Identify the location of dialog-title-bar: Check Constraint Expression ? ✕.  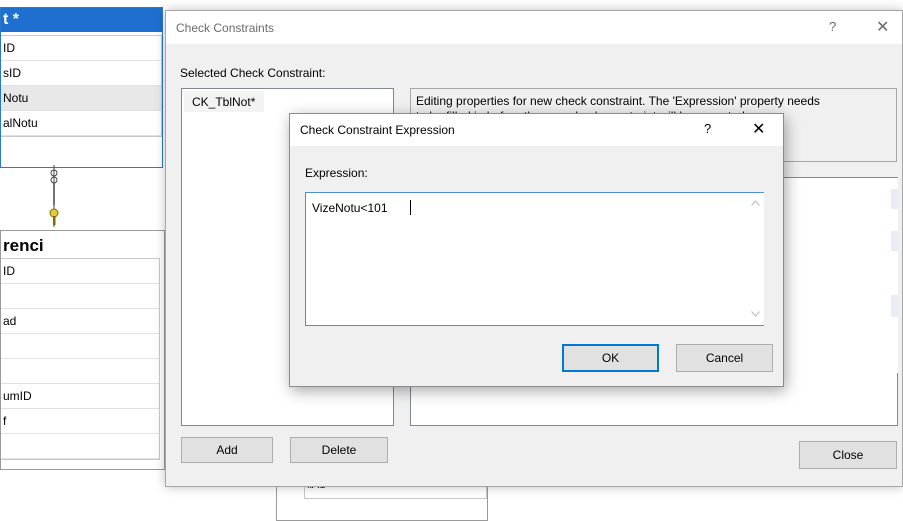
(536, 130).